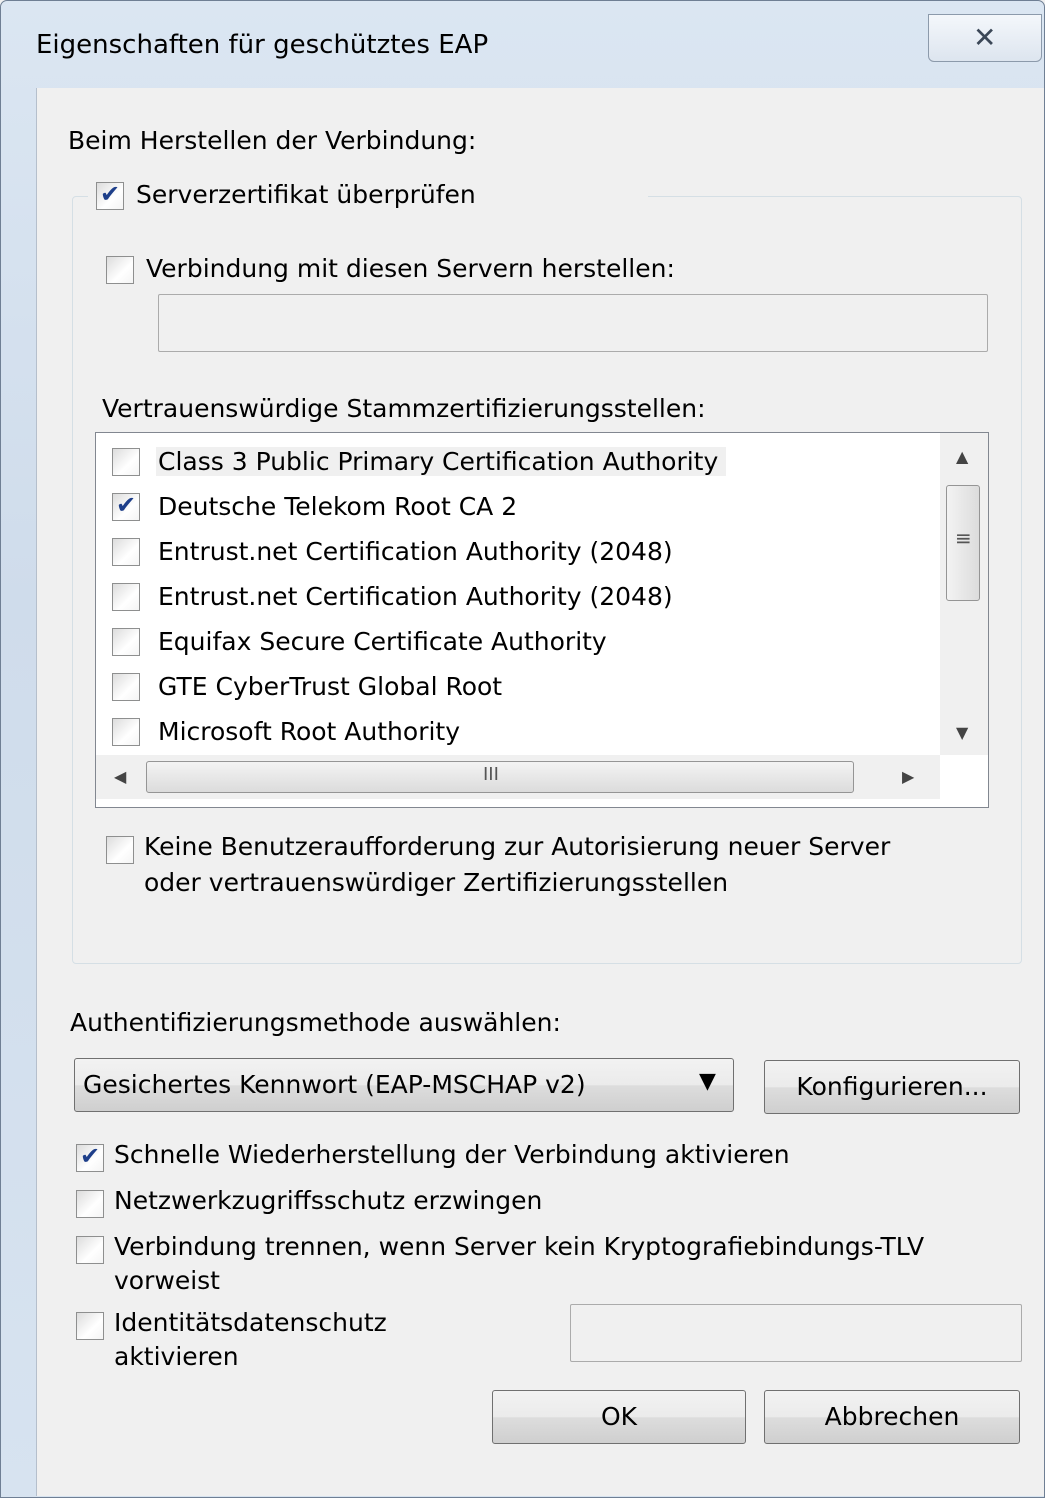 Image resolution: width=1045 pixels, height=1498 pixels. I want to click on vertical-scrollbar: ▲ ≡ ▼, so click(964, 594).